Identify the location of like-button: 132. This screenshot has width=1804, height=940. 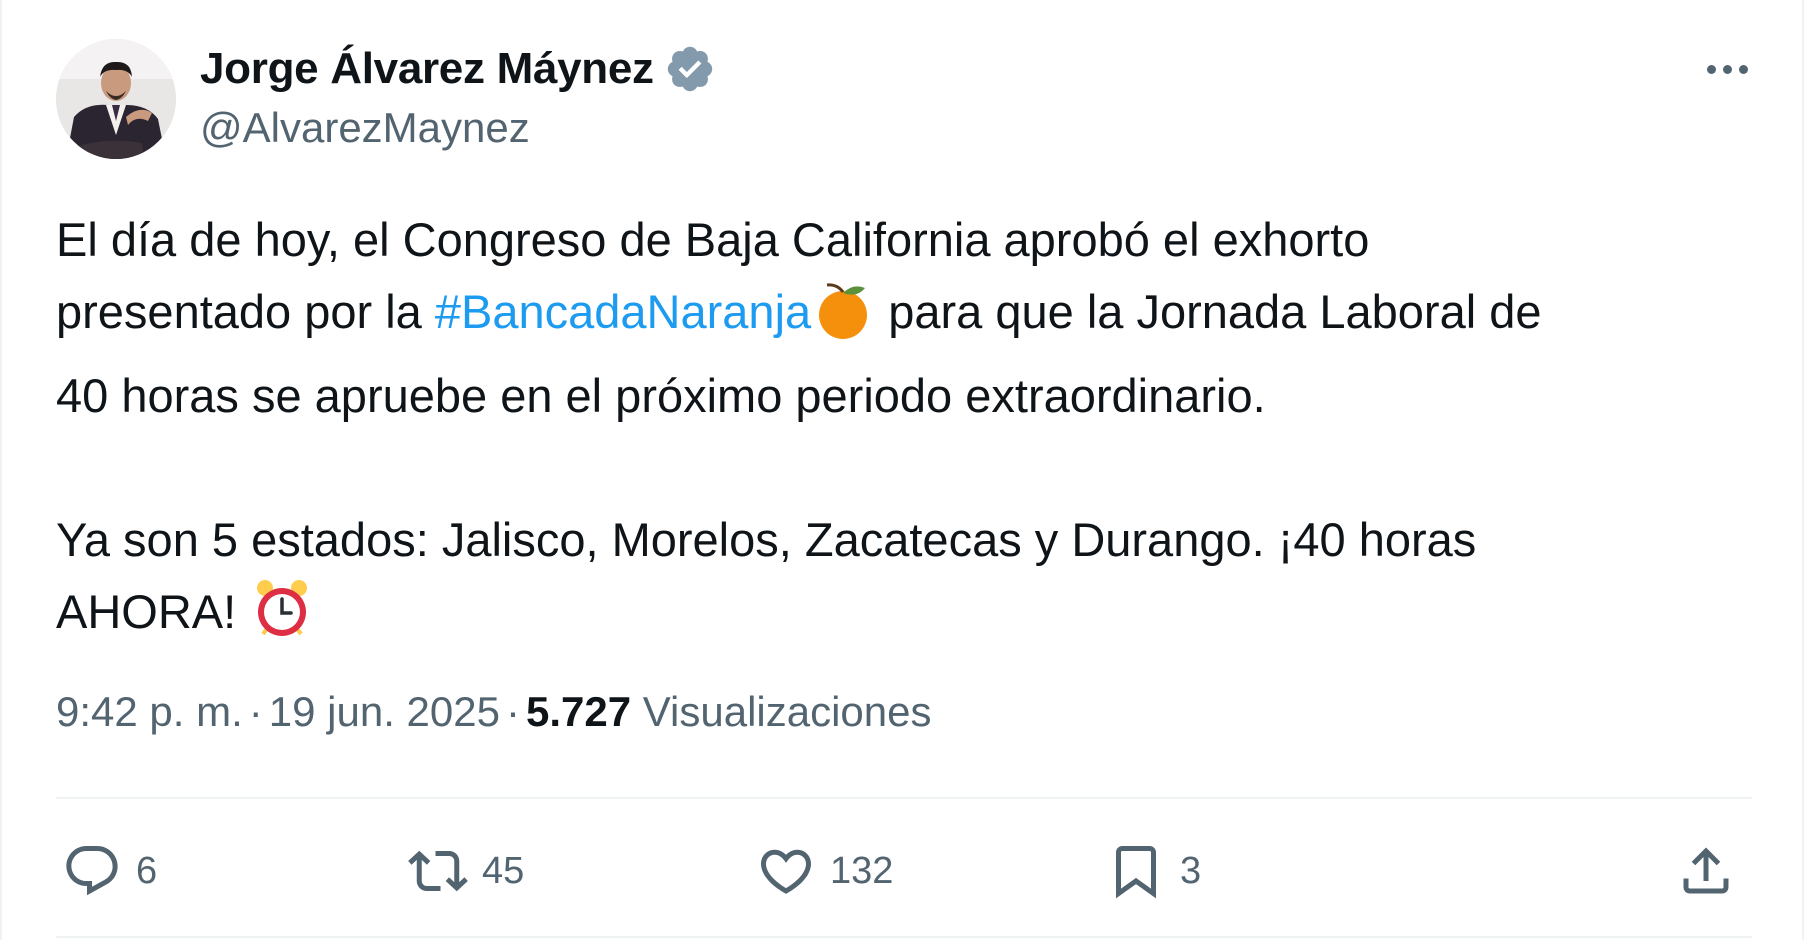
(824, 871).